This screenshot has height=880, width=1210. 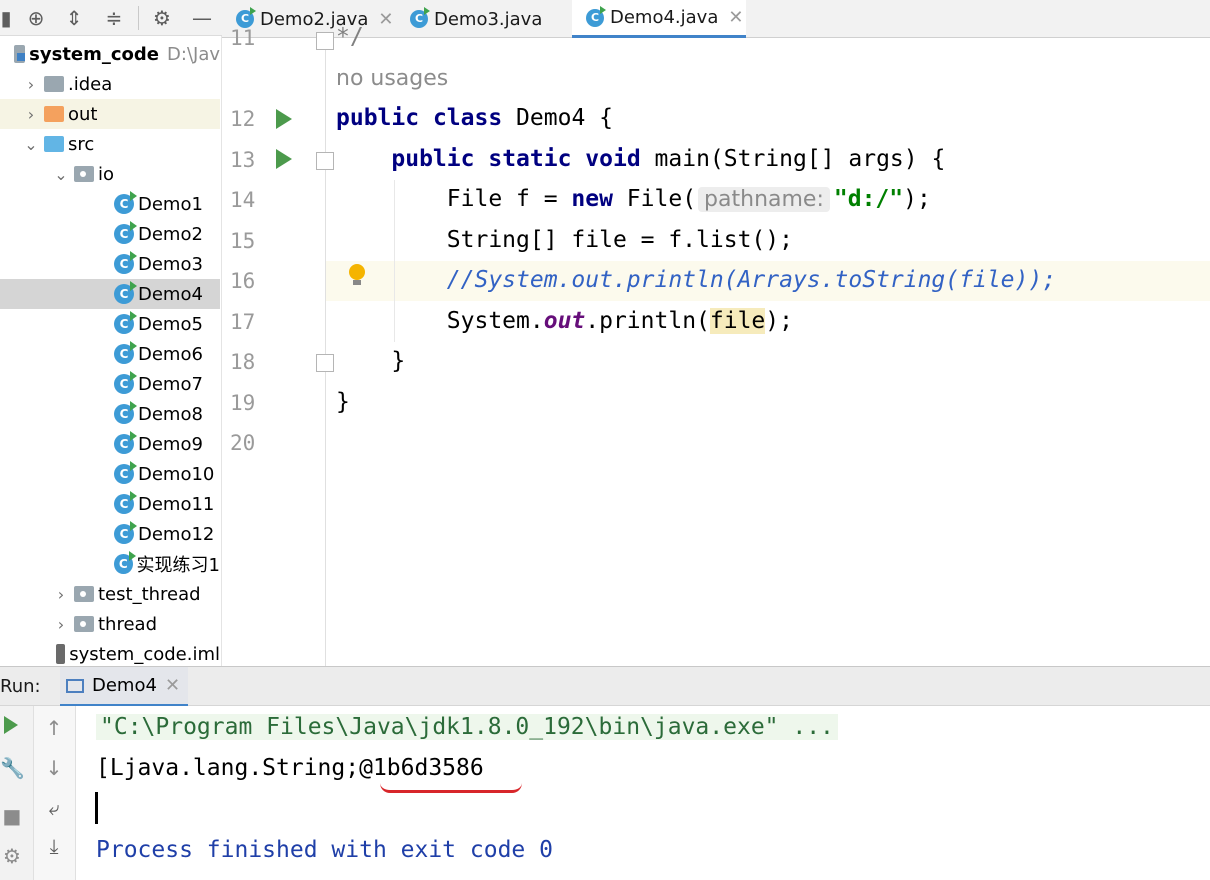 I want to click on settings-icon: ⚙, so click(x=12, y=856).